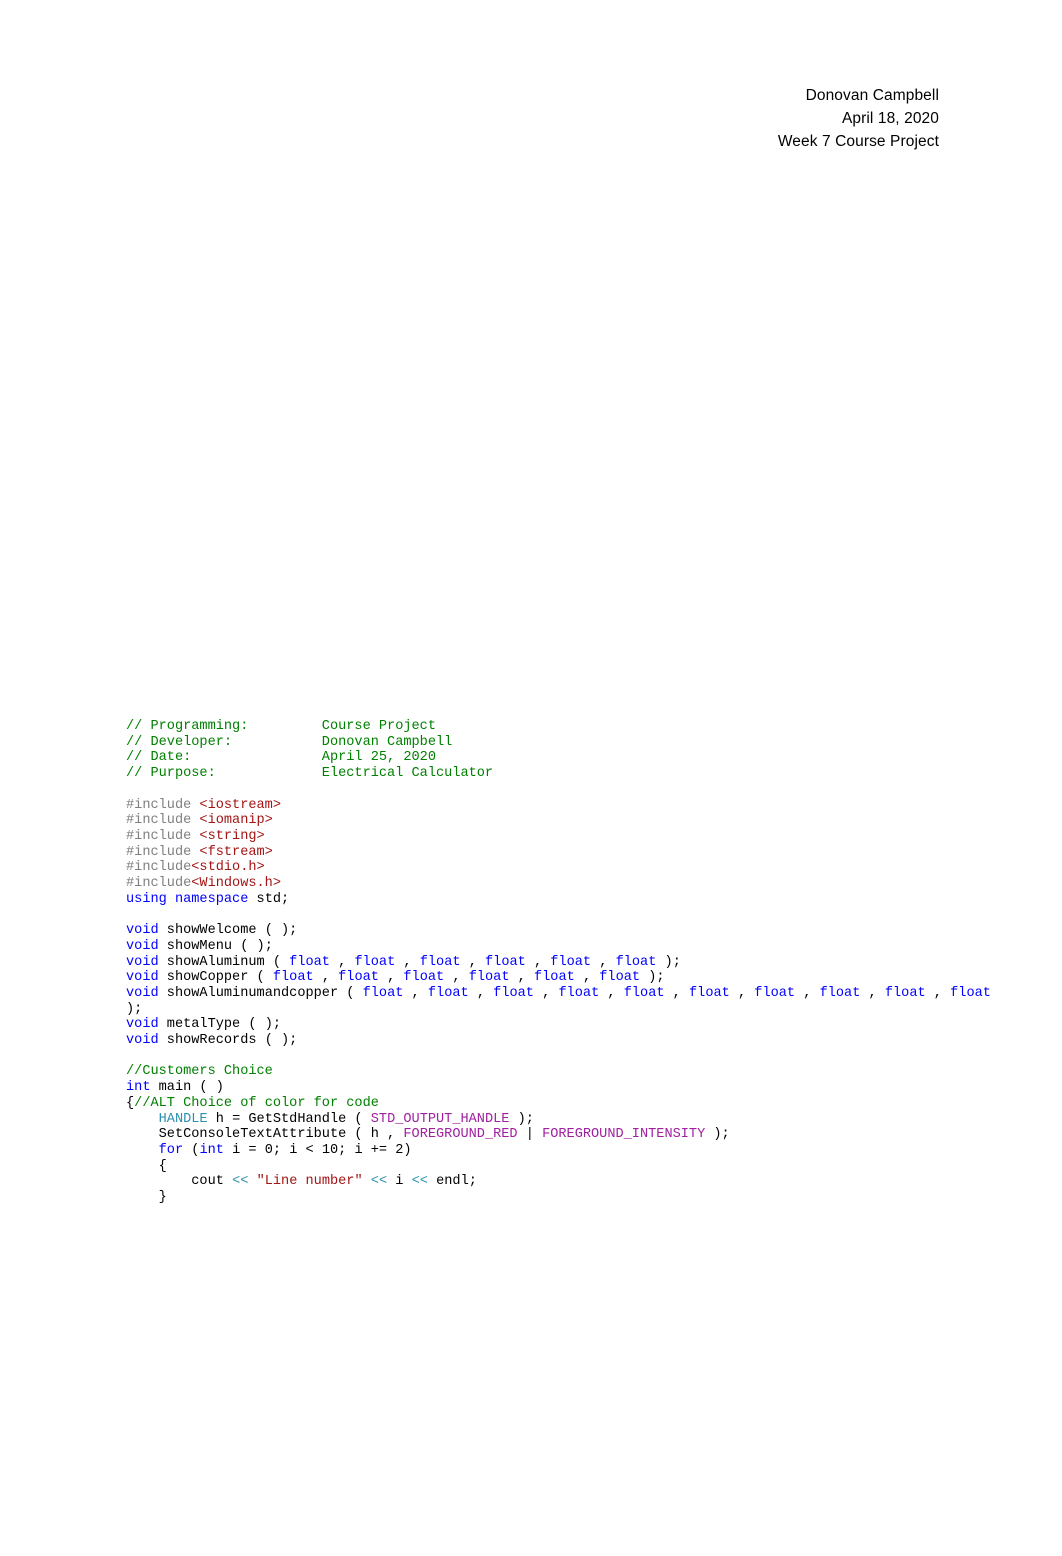 The height and width of the screenshot is (1556, 1062). Describe the element at coordinates (228, 931) in the screenshot. I see `code-token-plain: showWelcome ( );` at that location.